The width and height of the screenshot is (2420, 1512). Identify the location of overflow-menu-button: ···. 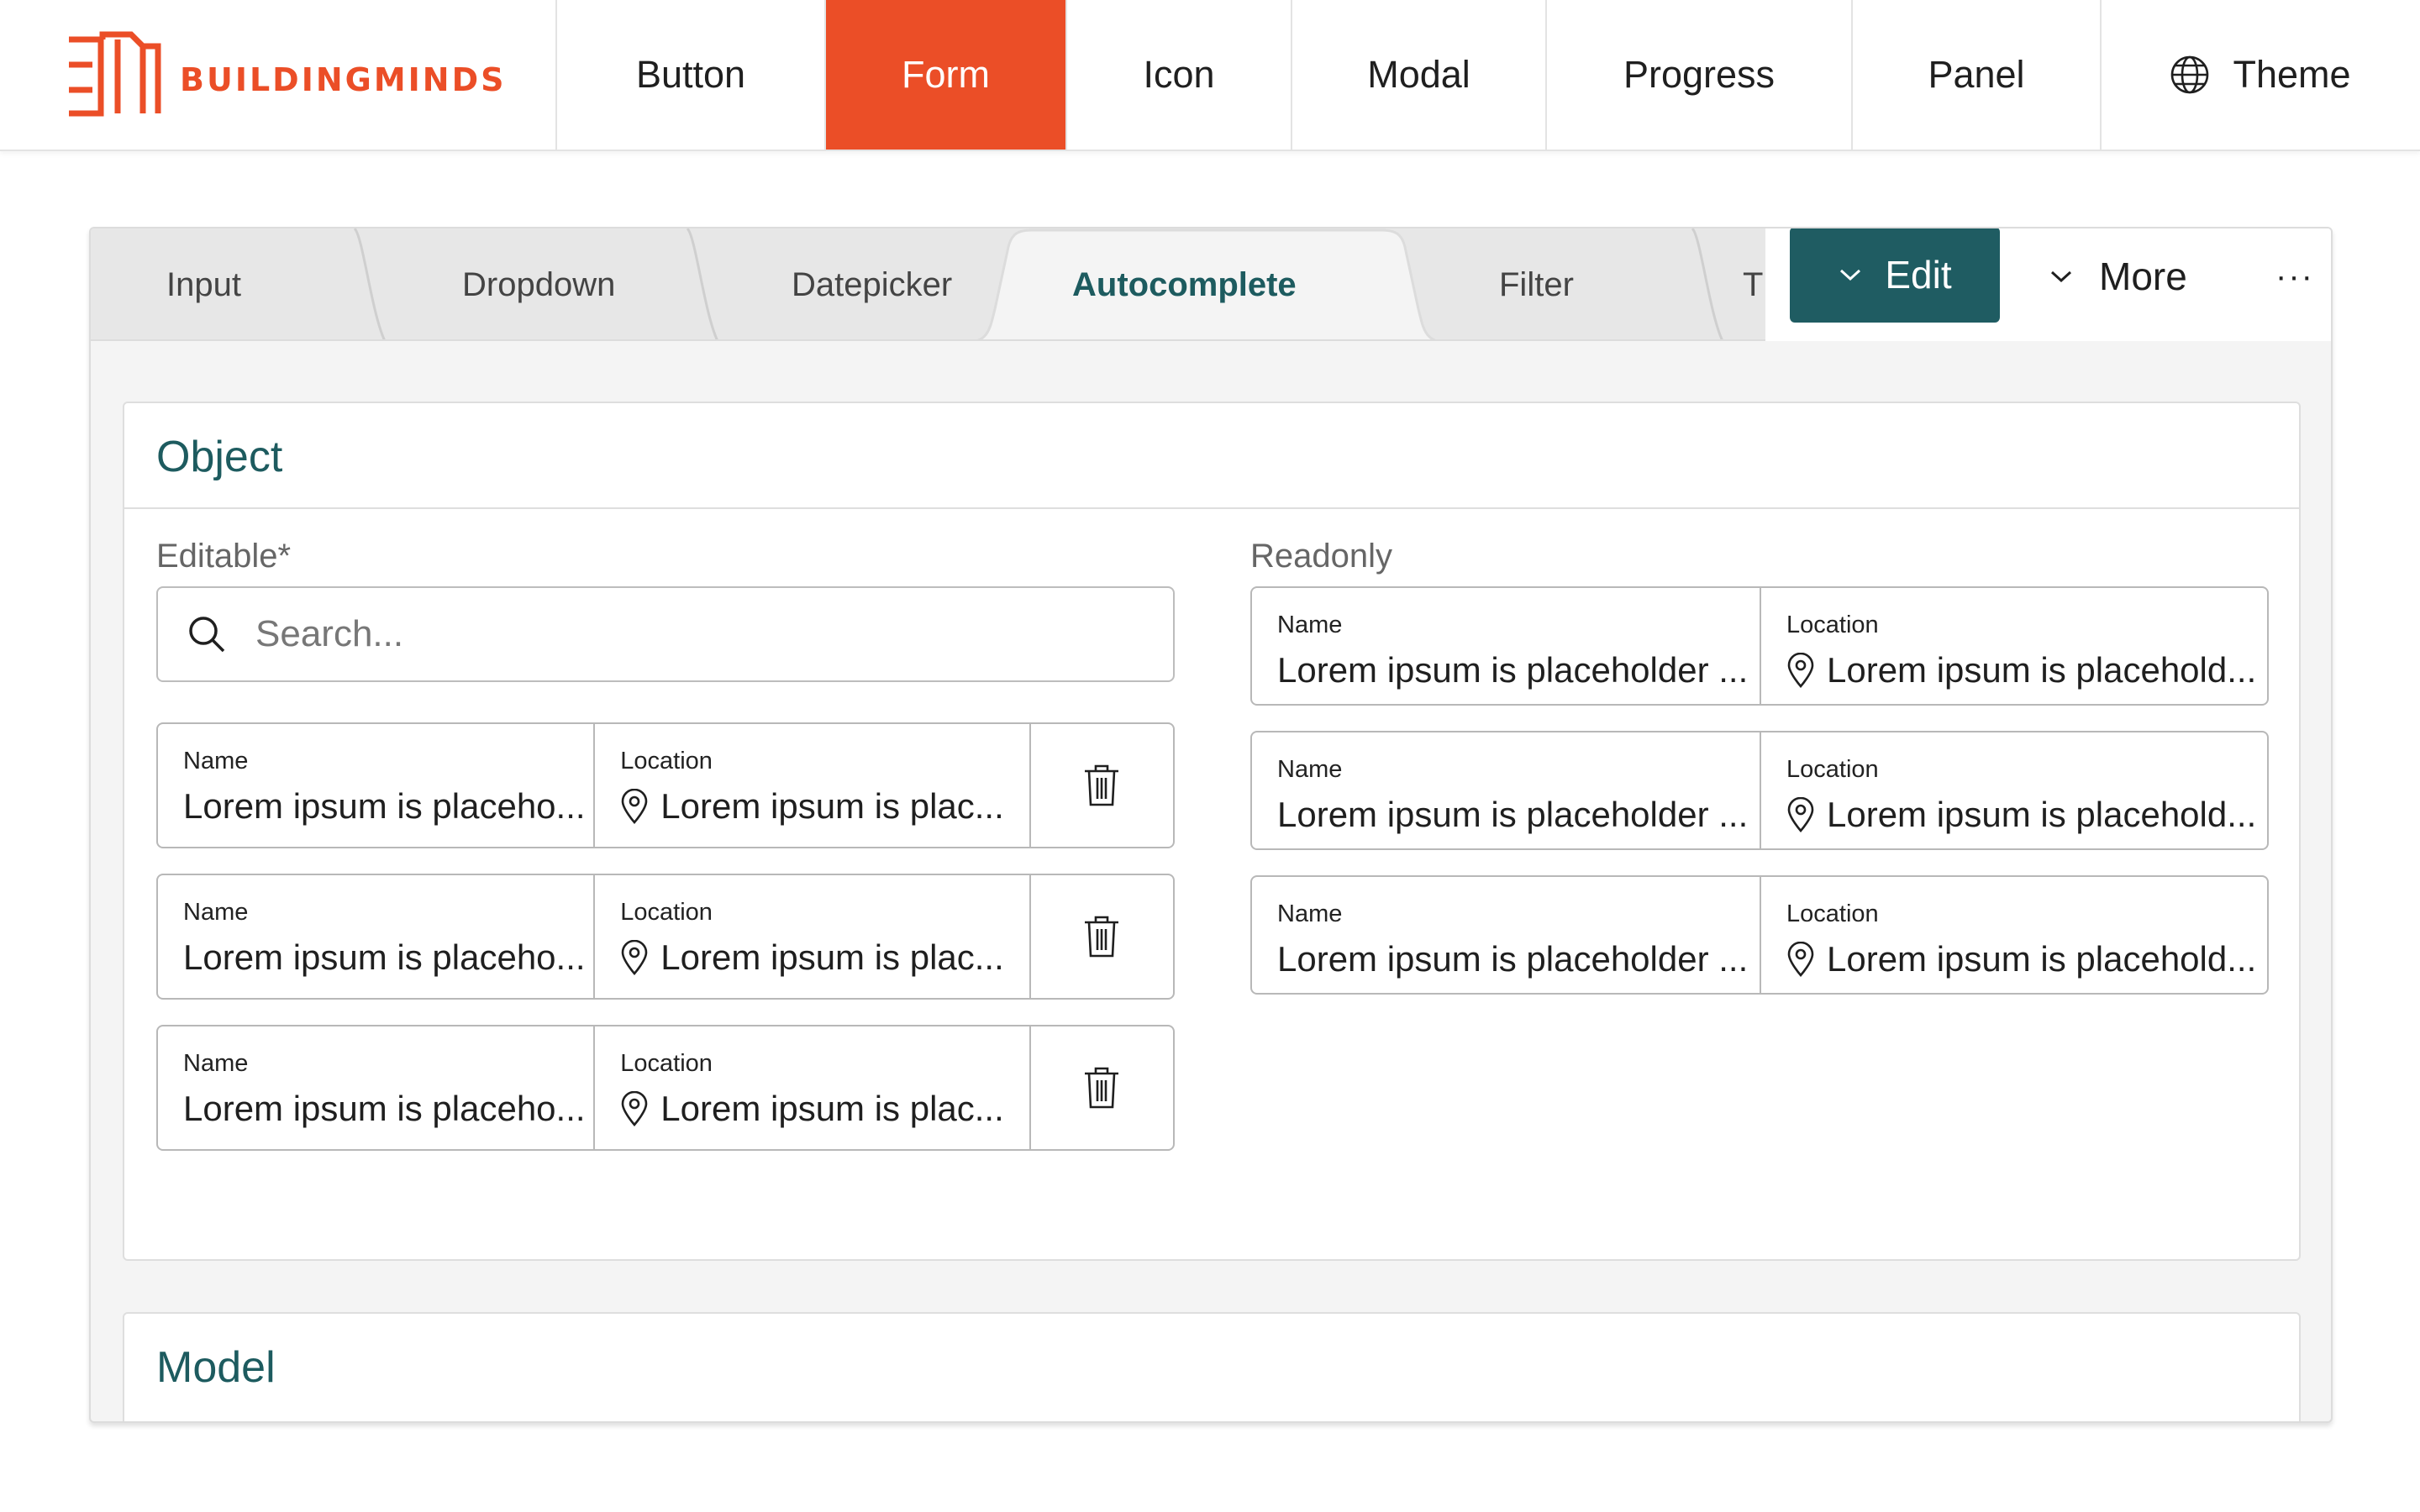
(2294, 276).